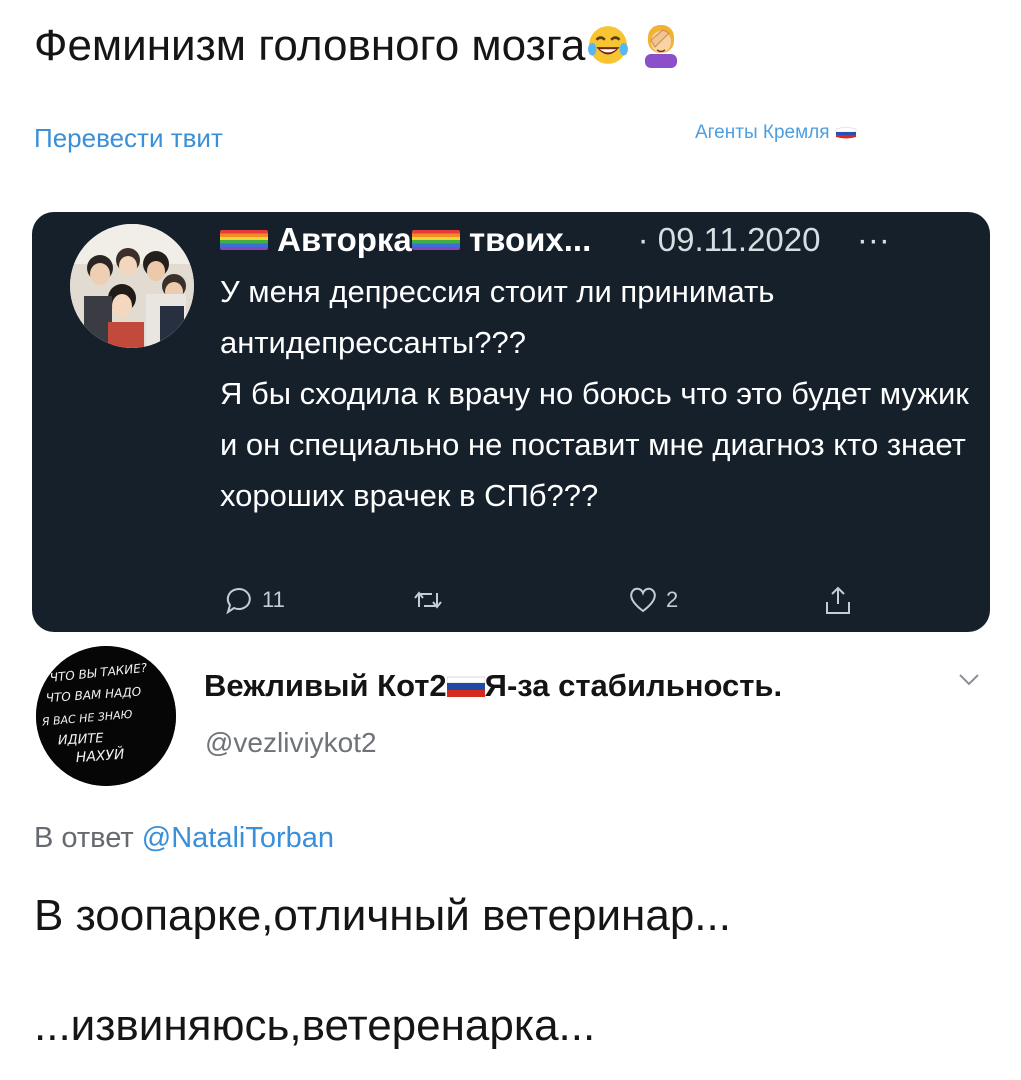 The height and width of the screenshot is (1080, 1021). I want to click on quoted-author-avatar, so click(132, 286).